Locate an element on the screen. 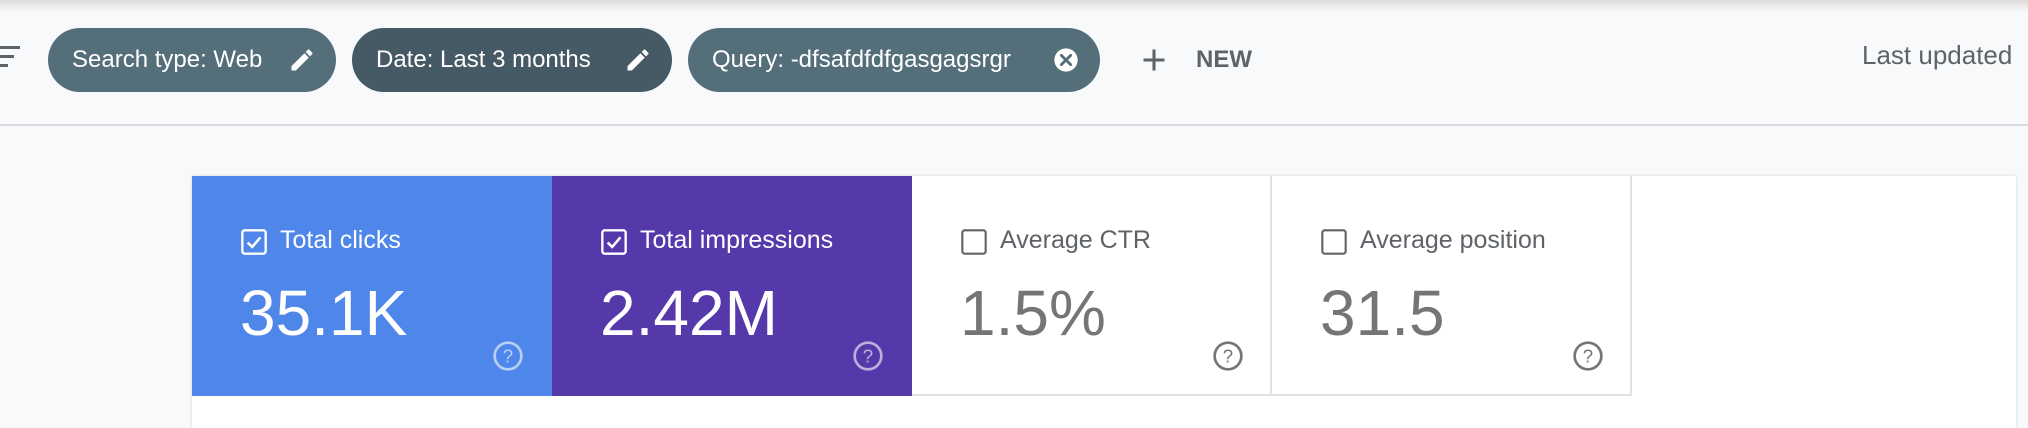  metric-card-average-ctr: Average CTR 1.5% ? is located at coordinates (1092, 286).